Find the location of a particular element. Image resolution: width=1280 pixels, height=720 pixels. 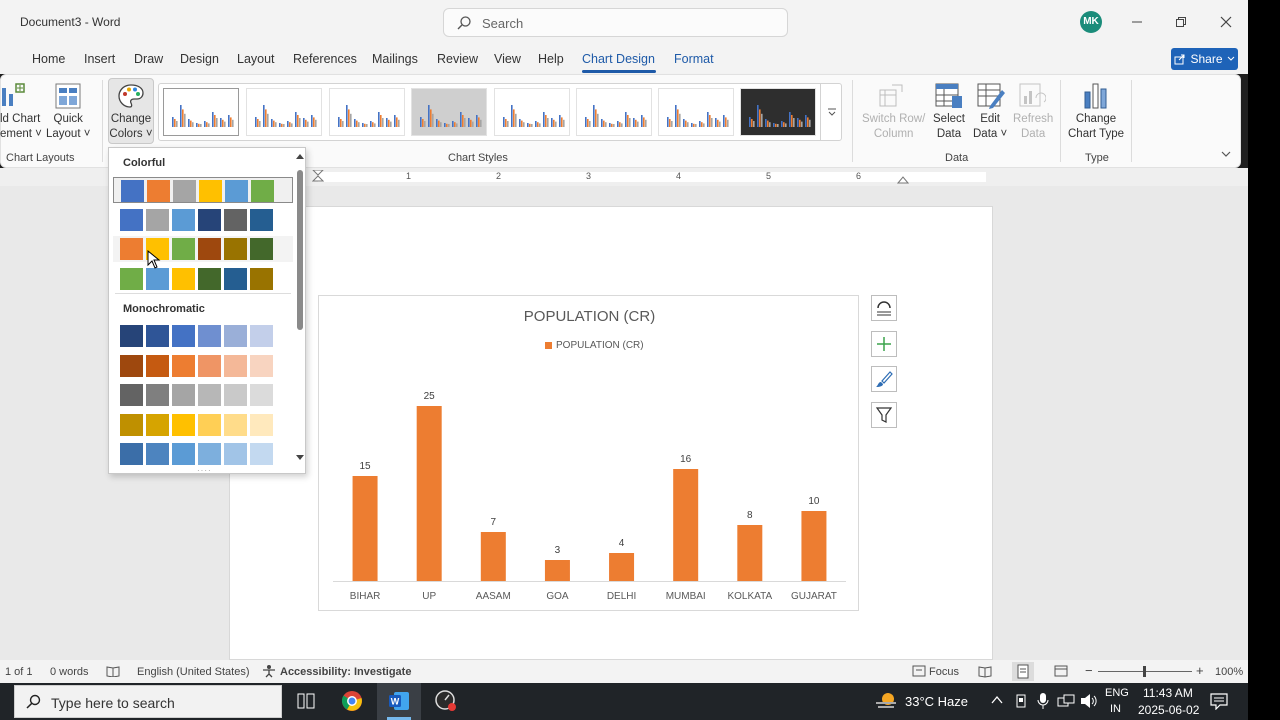

screen-recorder-icon is located at coordinates (446, 701).